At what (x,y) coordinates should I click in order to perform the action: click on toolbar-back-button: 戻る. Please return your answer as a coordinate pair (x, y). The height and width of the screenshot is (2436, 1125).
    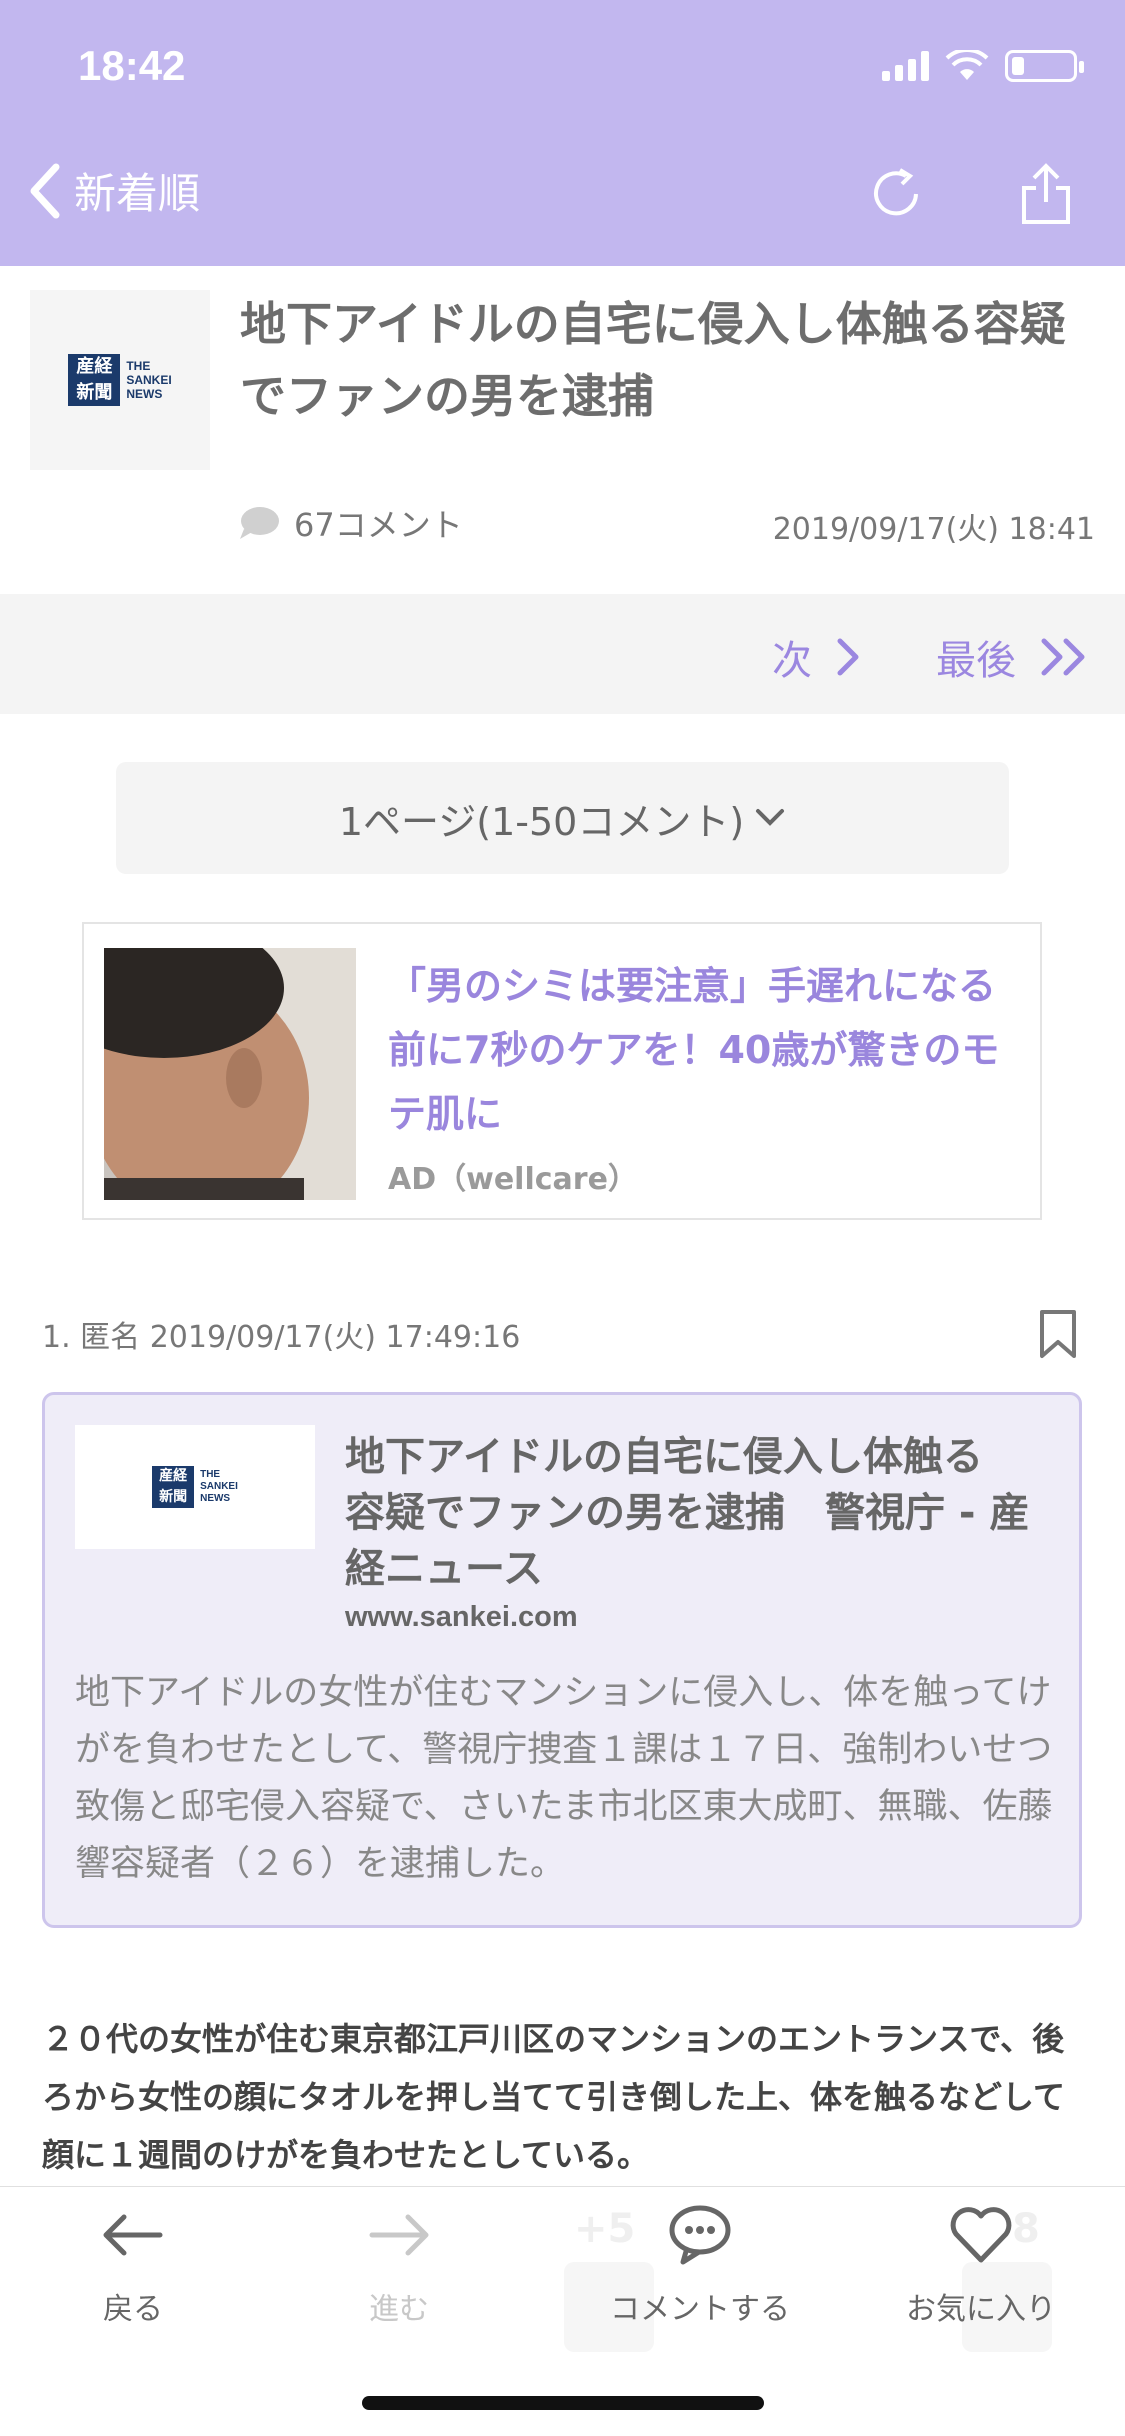
    Looking at the image, I should click on (133, 2264).